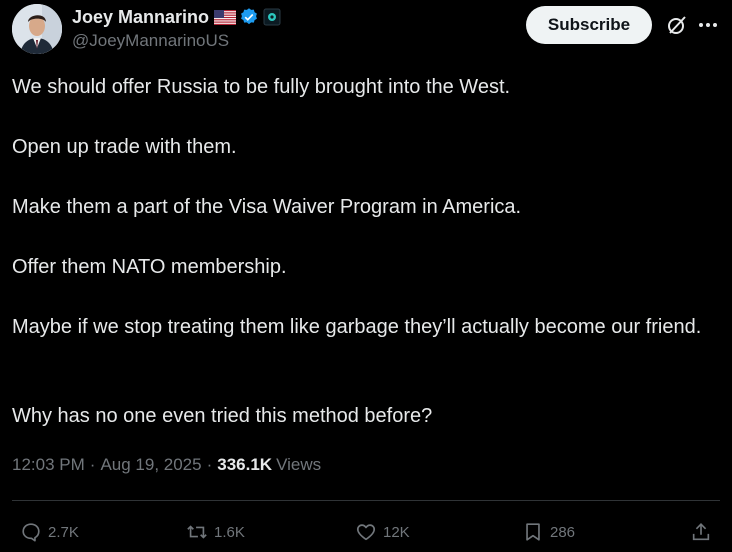 This screenshot has height=552, width=732. What do you see at coordinates (197, 532) in the screenshot?
I see `repost-icon` at bounding box center [197, 532].